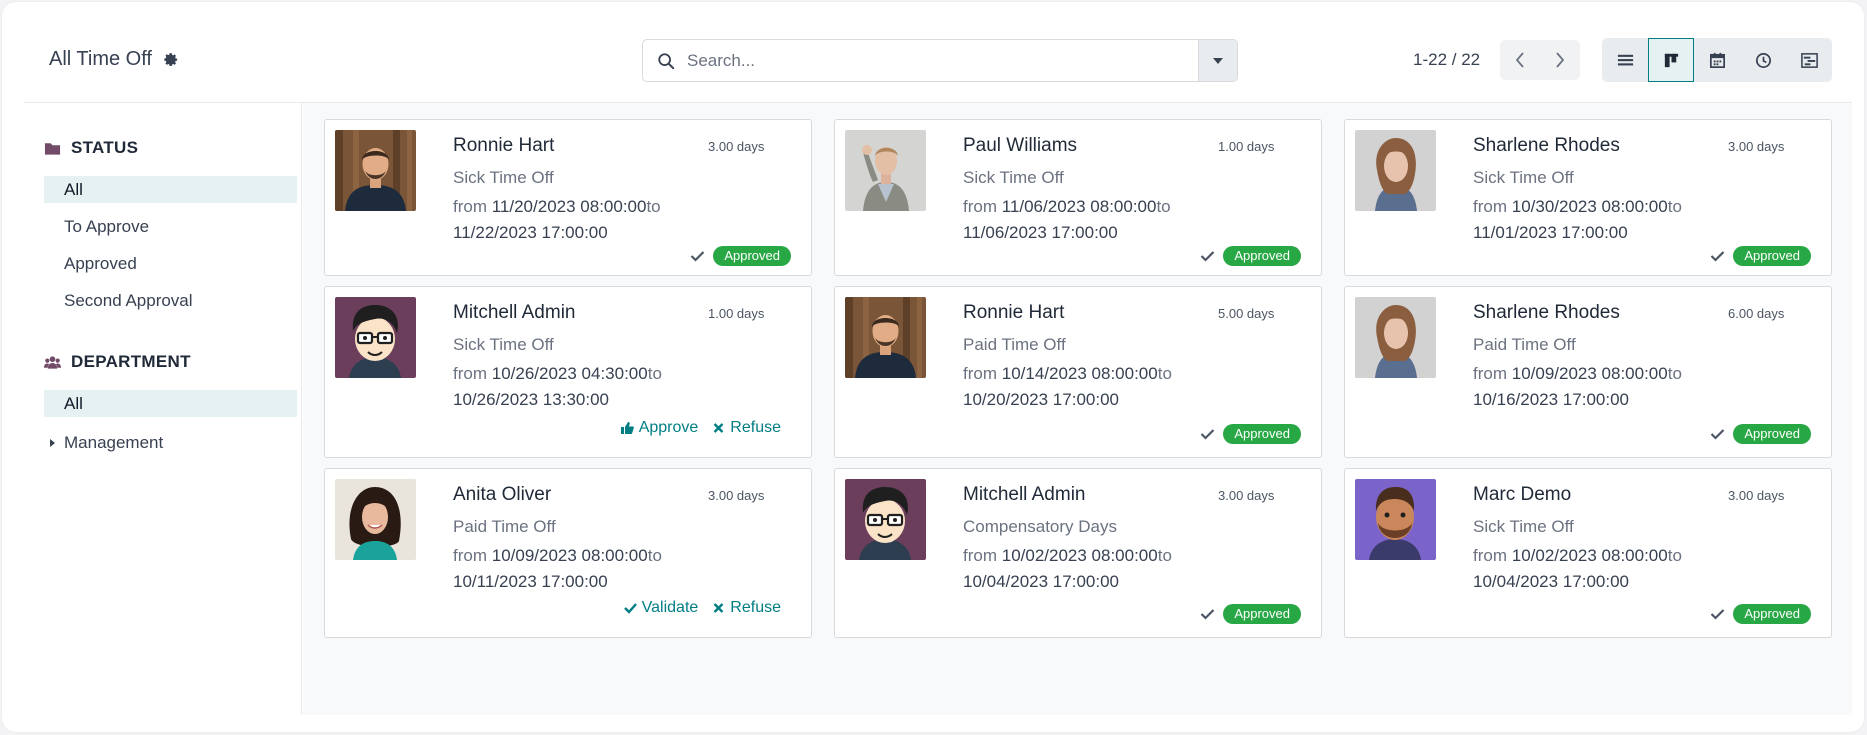 The image size is (1867, 735). I want to click on list-view-icon, so click(1625, 59).